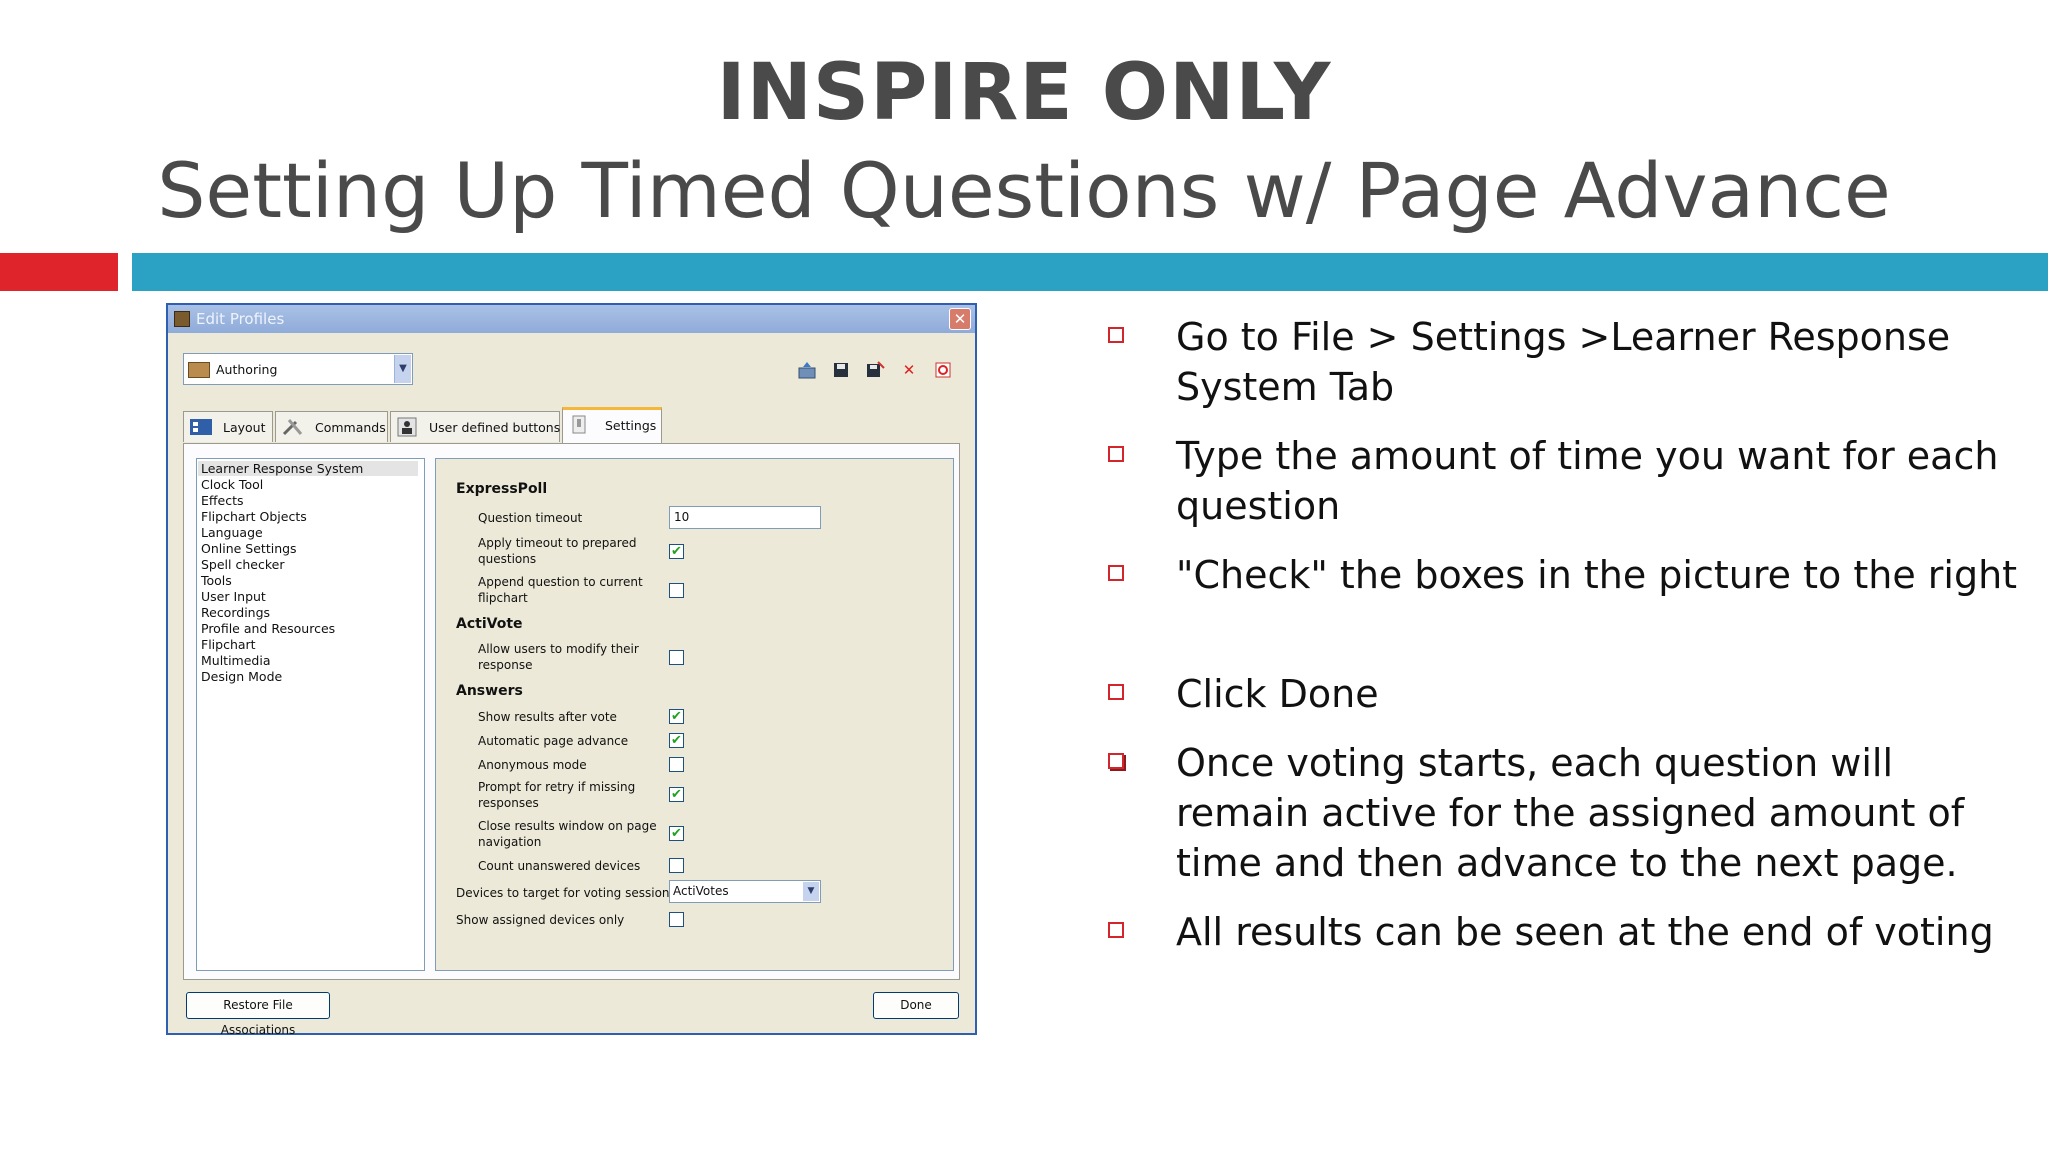 The height and width of the screenshot is (1152, 2048). Describe the element at coordinates (59, 272) in the screenshot. I see `accent-bar-red` at that location.